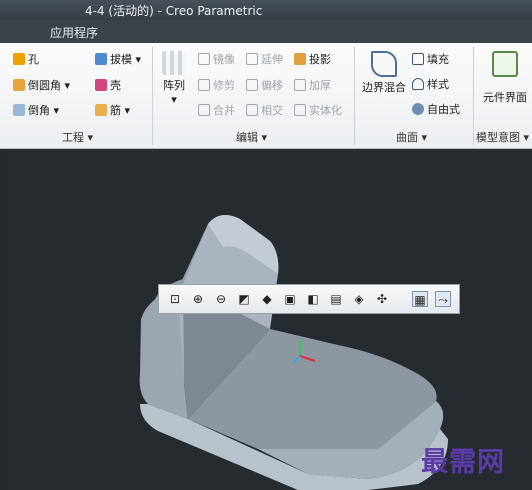 The height and width of the screenshot is (490, 532). I want to click on mirror-label: 镜像, so click(224, 59).